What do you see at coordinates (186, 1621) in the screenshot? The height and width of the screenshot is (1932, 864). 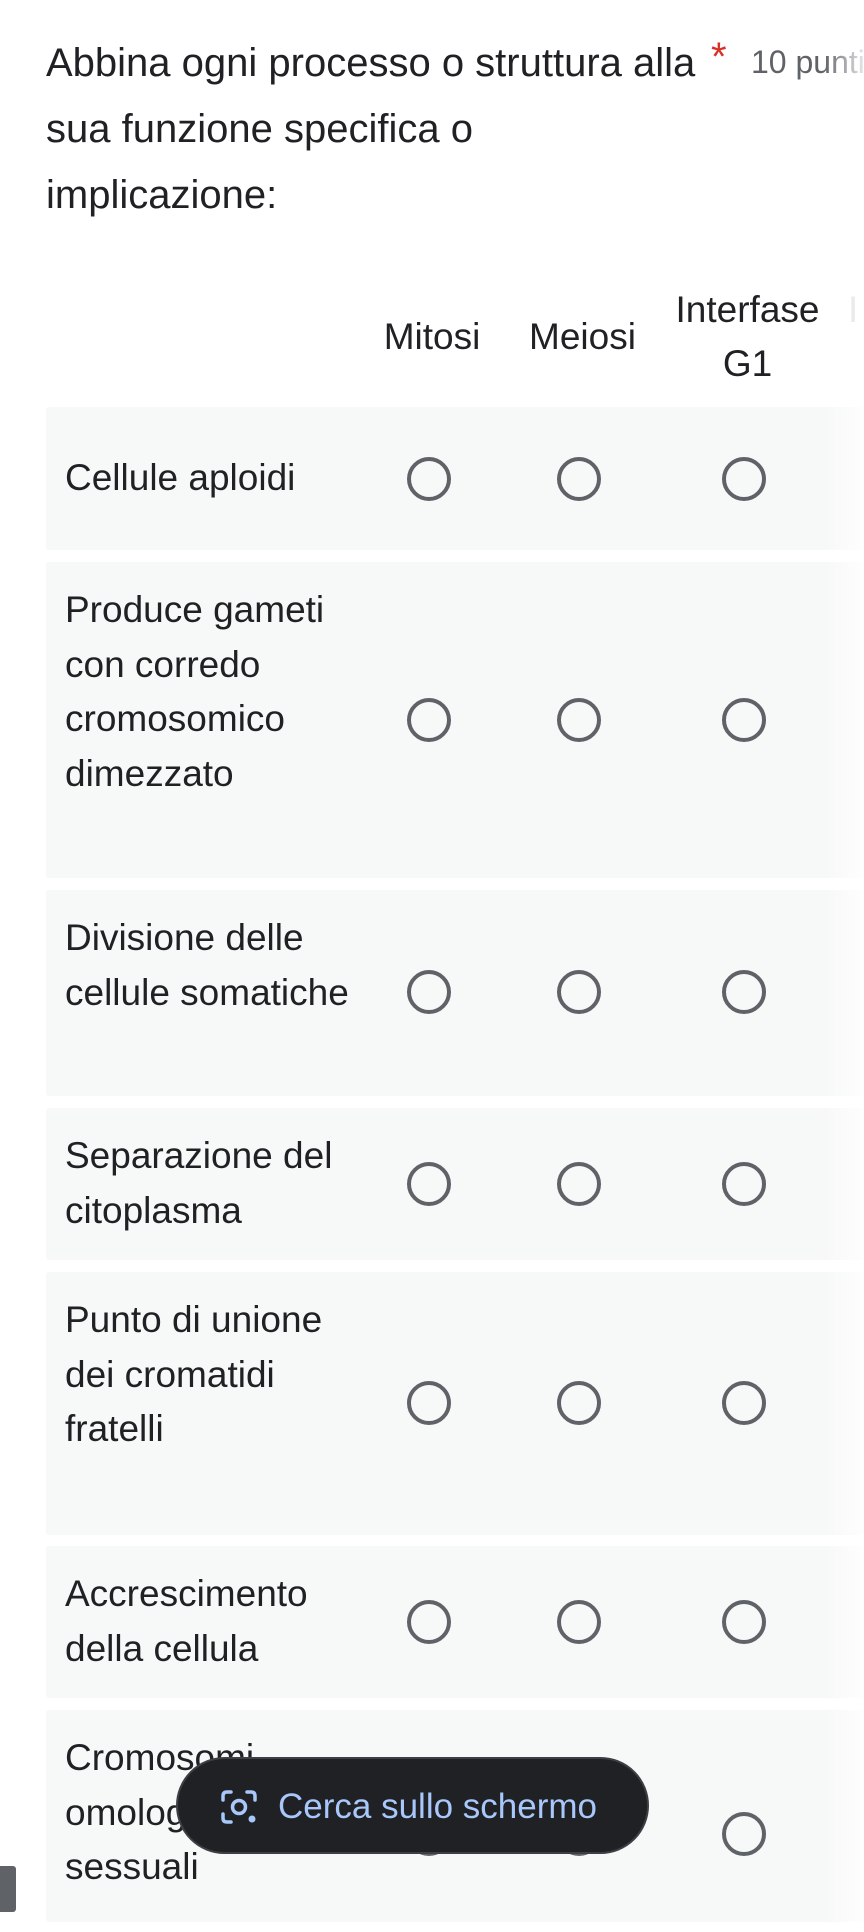 I see `row-label: Accrescimento della cellula` at bounding box center [186, 1621].